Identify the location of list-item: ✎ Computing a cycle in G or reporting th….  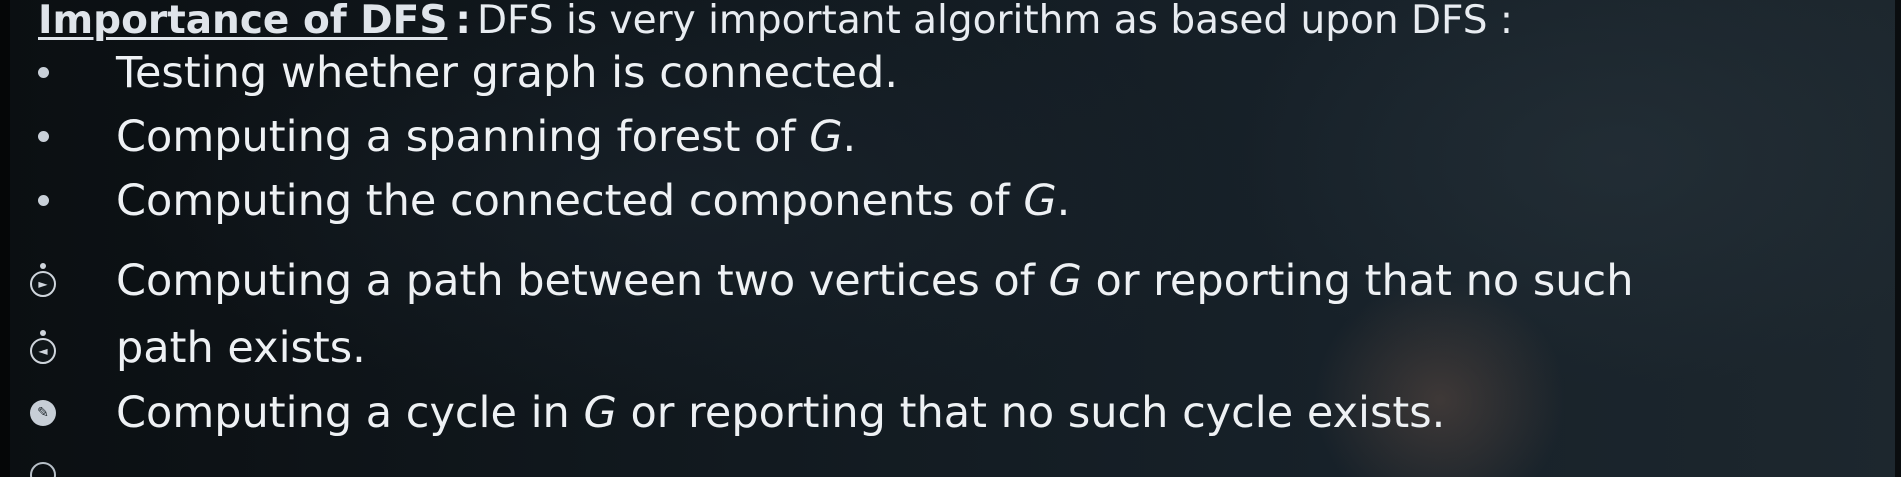
(934, 413).